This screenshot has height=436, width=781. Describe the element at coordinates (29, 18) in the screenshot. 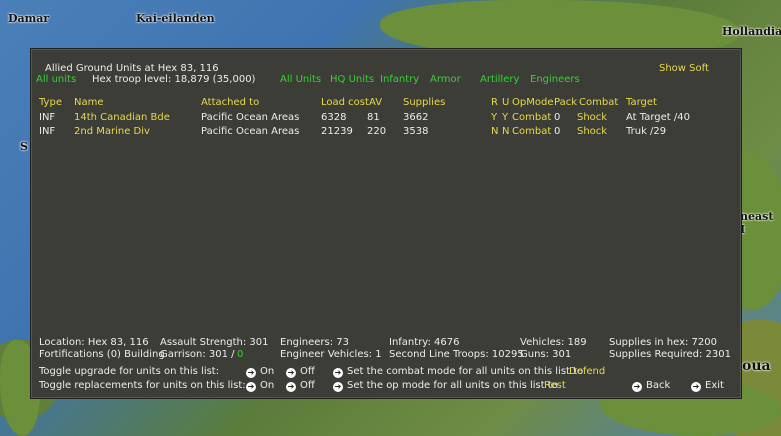

I see `map-label-damar: Damar` at that location.